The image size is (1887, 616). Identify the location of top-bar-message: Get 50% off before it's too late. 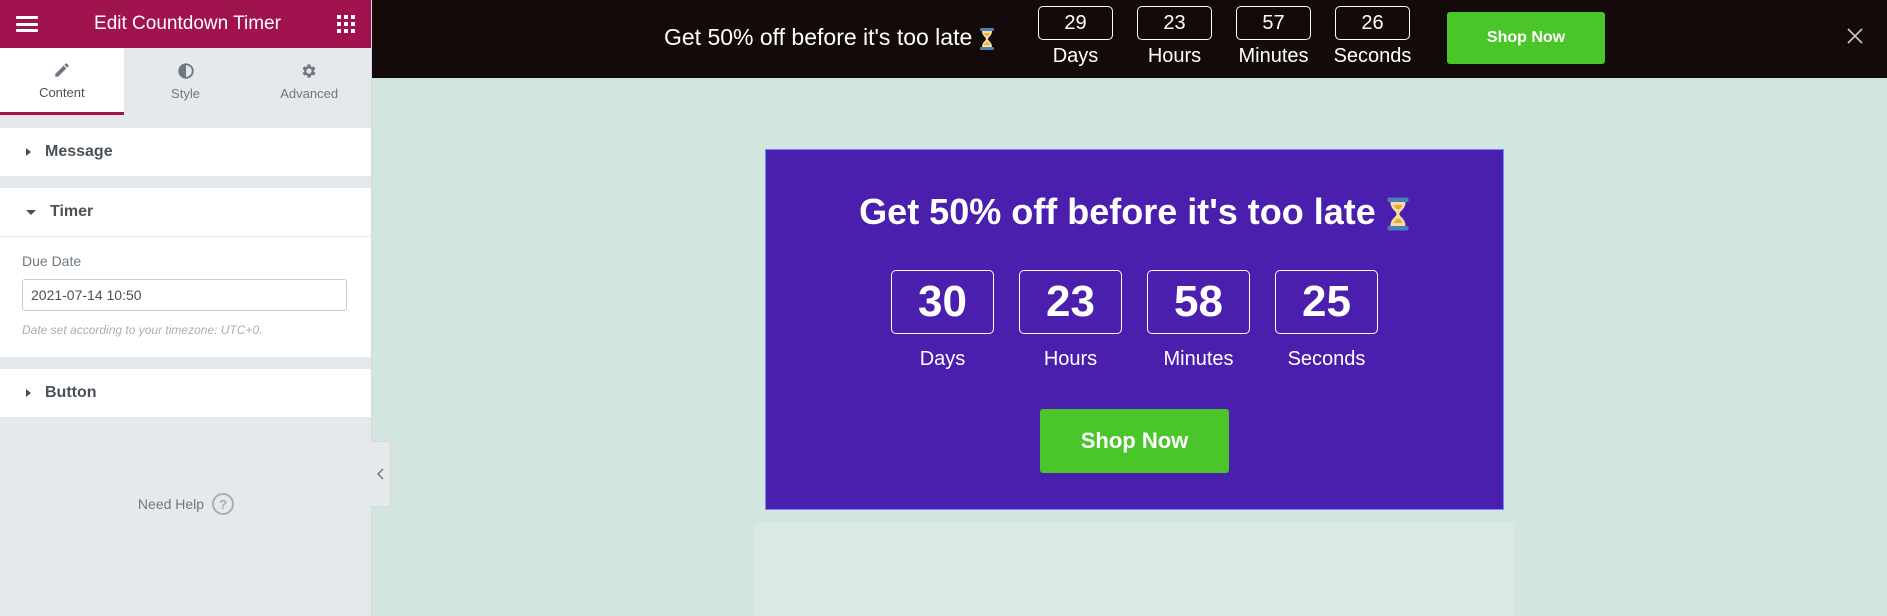
(829, 37).